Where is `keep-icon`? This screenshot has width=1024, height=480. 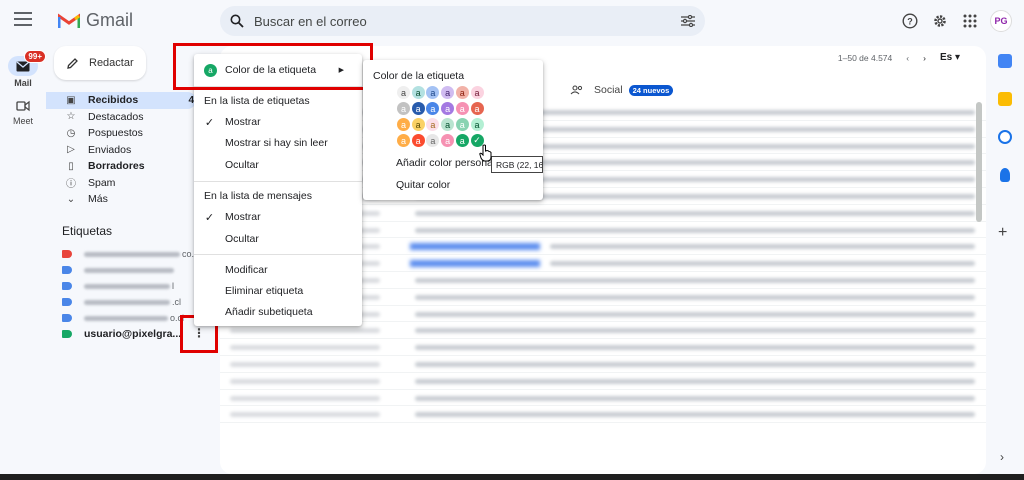 keep-icon is located at coordinates (1005, 99).